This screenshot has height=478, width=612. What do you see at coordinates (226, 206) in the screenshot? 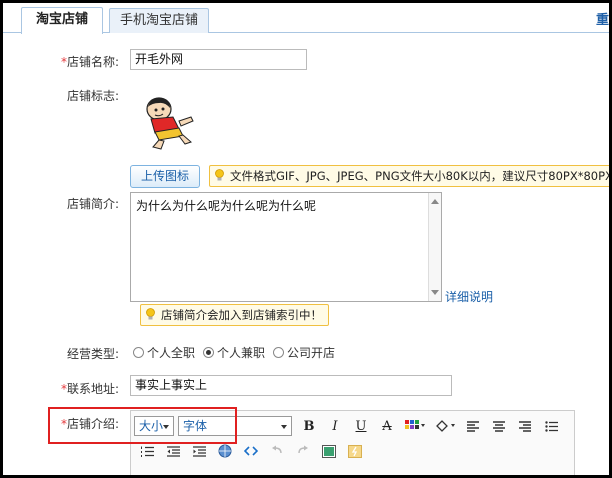
I see `shop-brief-text: 为什么为什么呢为什么呢为什么呢` at bounding box center [226, 206].